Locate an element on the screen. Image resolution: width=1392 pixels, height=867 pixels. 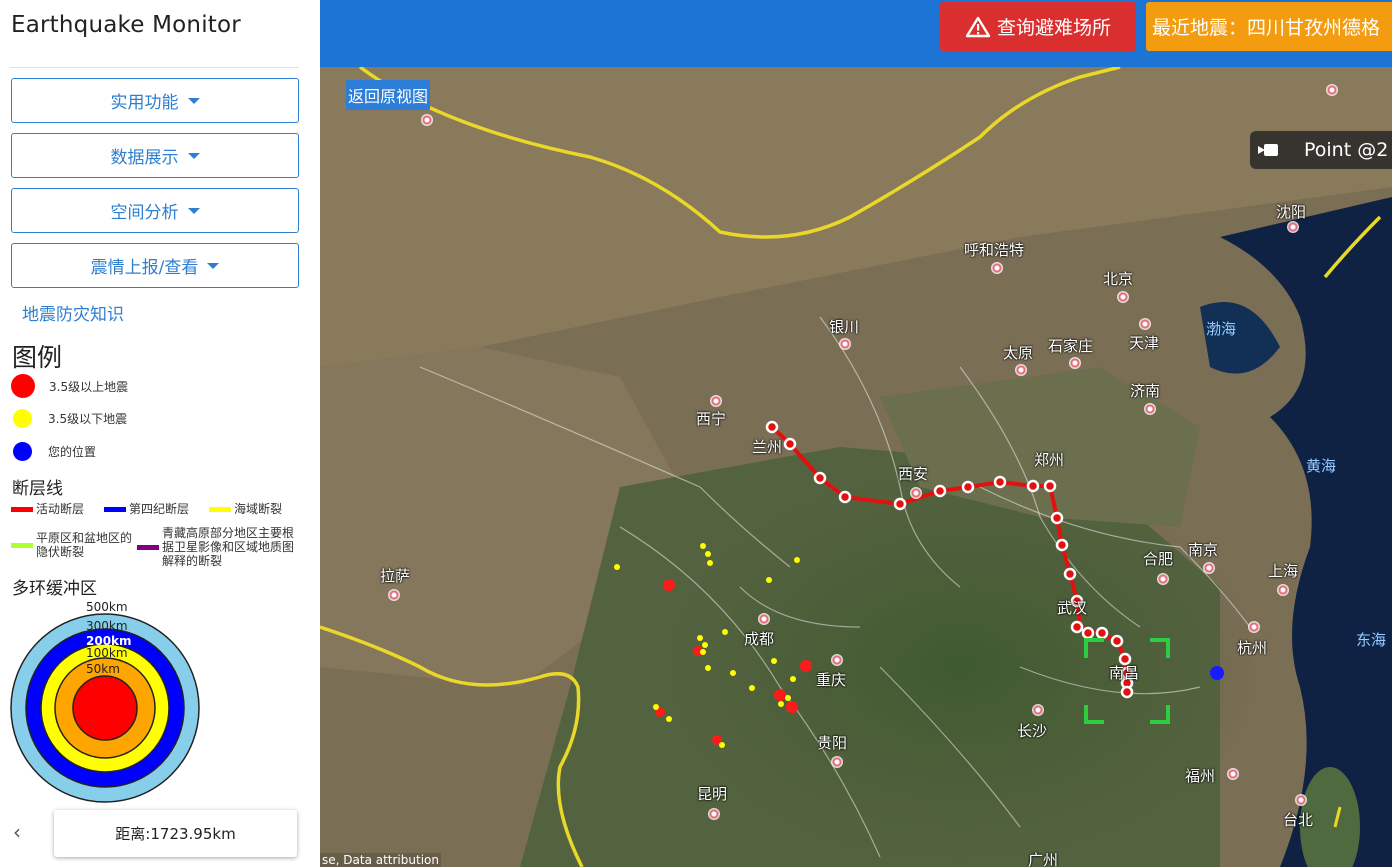
recent-quake-badge: 最近地震：四川甘孜州德格 is located at coordinates (1269, 26).